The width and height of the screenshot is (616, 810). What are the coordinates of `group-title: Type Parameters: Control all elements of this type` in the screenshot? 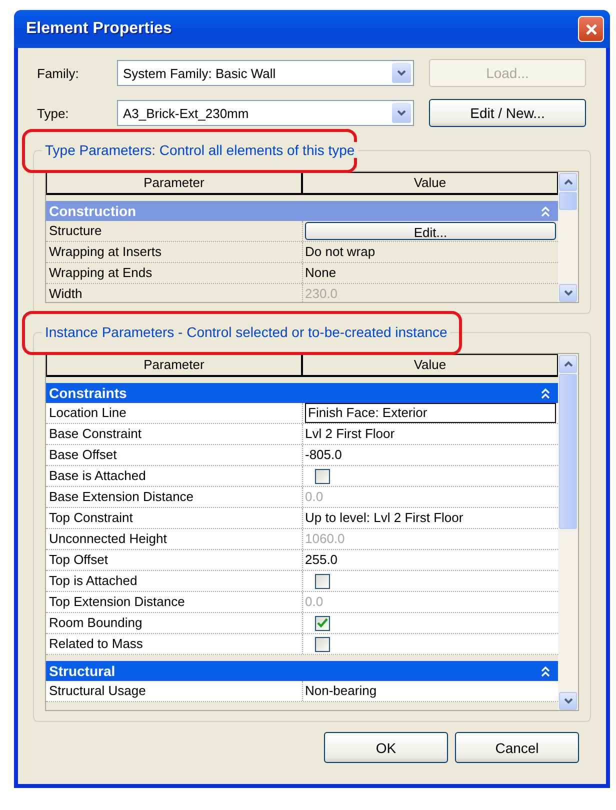 It's located at (200, 150).